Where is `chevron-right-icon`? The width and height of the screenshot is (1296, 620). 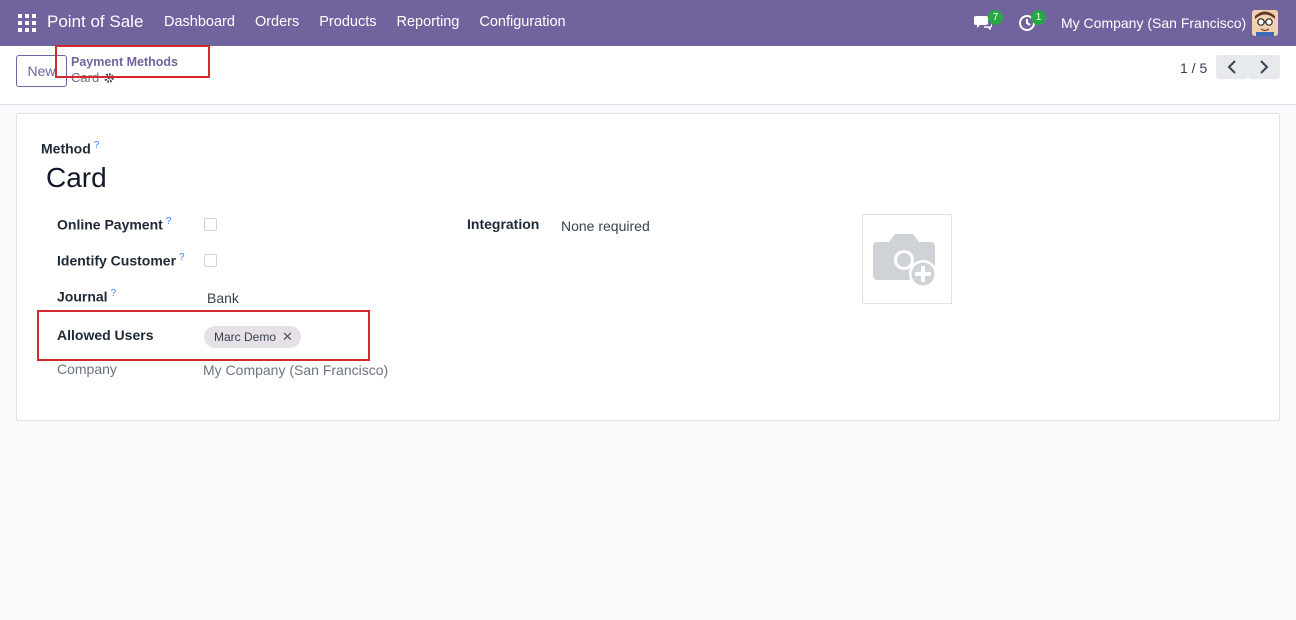 chevron-right-icon is located at coordinates (1264, 67).